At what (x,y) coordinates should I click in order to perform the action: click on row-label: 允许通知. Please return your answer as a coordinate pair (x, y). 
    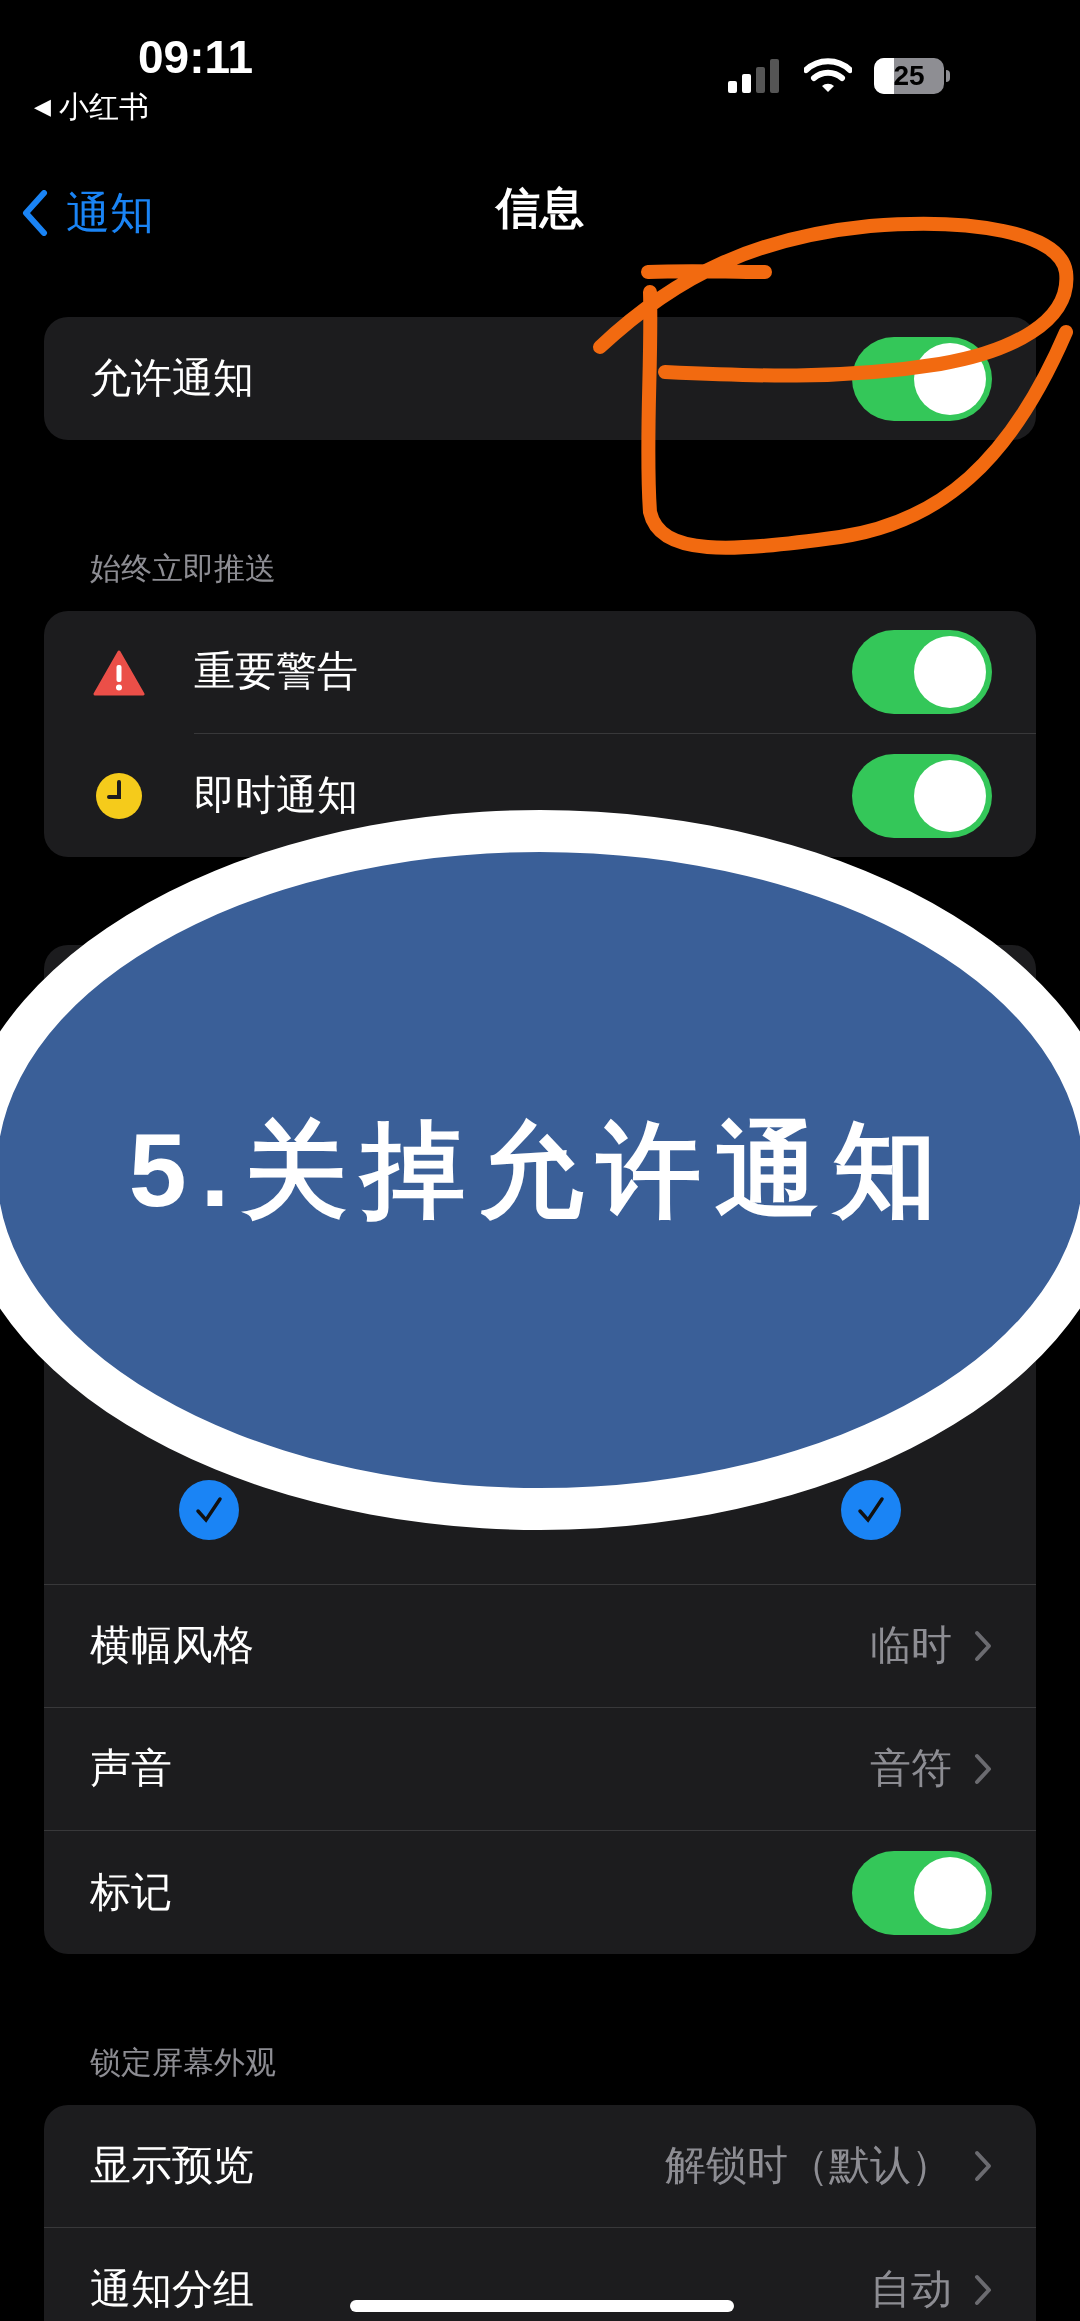
    Looking at the image, I should click on (172, 378).